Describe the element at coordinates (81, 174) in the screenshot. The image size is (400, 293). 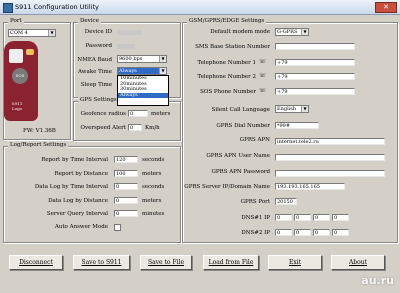
I see `log-row-label: Report by Distance` at that location.